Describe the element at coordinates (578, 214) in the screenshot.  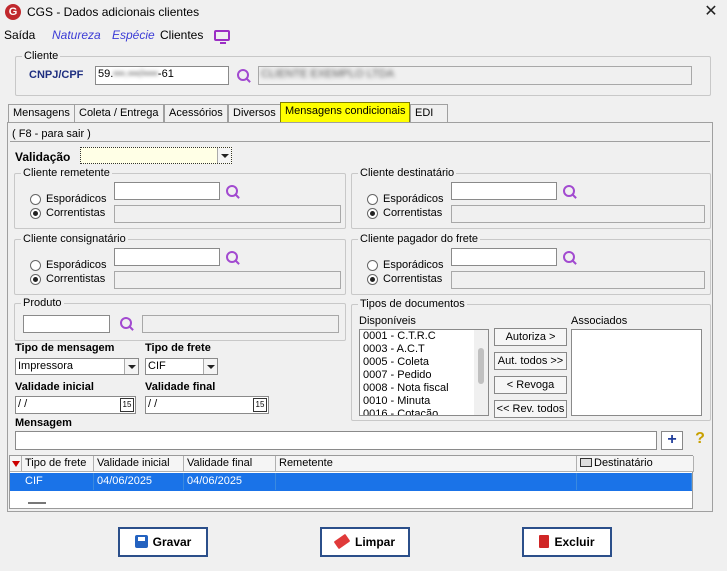
I see `destinatario-name-field` at that location.